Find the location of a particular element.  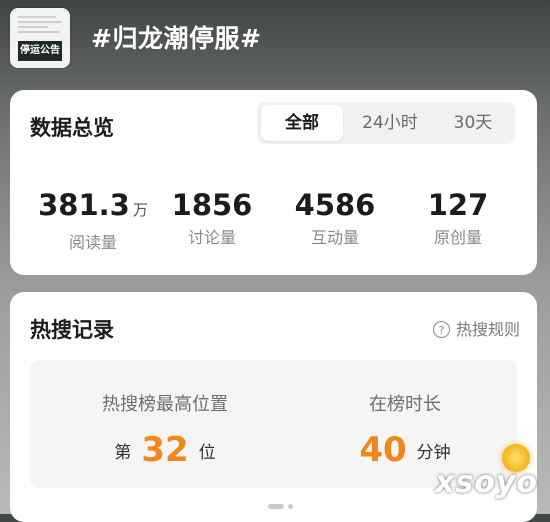

hot-search-rules-link: ? 热搜规则 is located at coordinates (476, 328).